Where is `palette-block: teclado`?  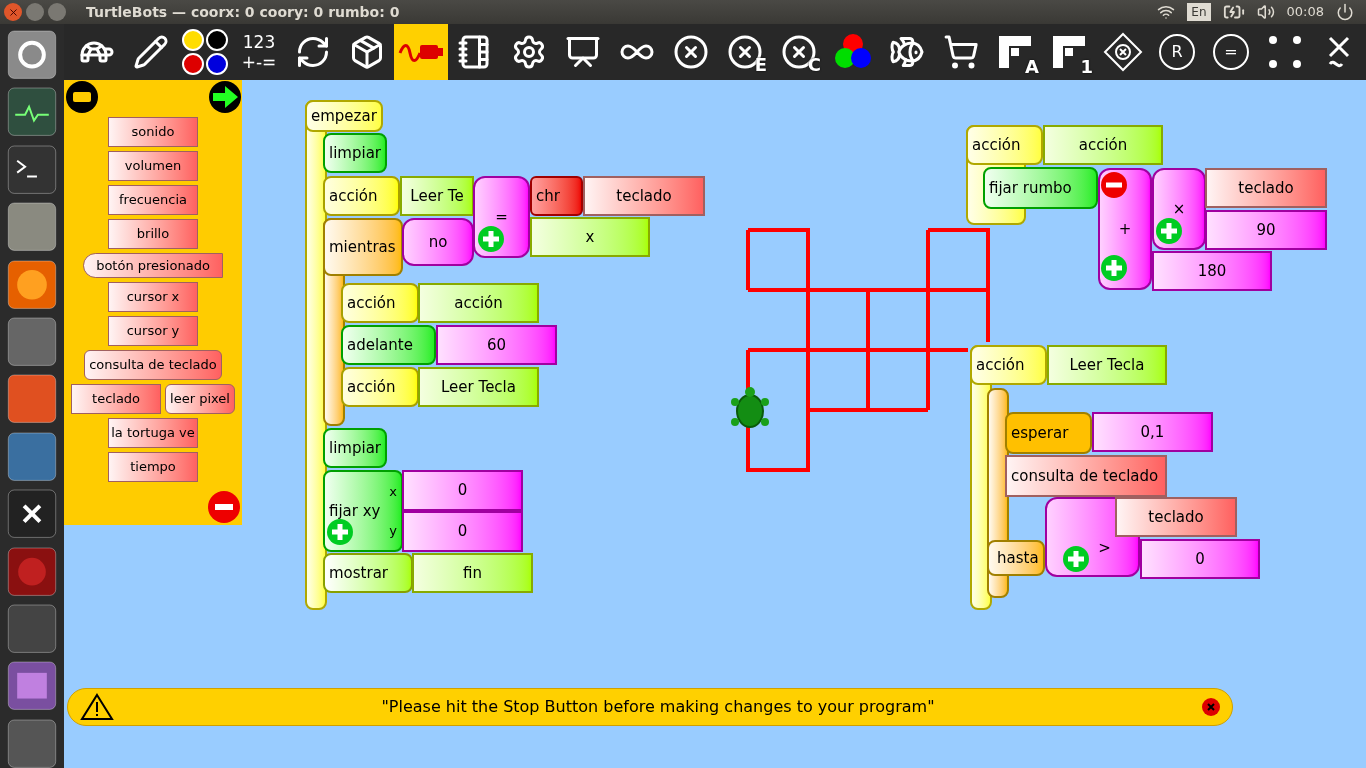 palette-block: teclado is located at coordinates (116, 399).